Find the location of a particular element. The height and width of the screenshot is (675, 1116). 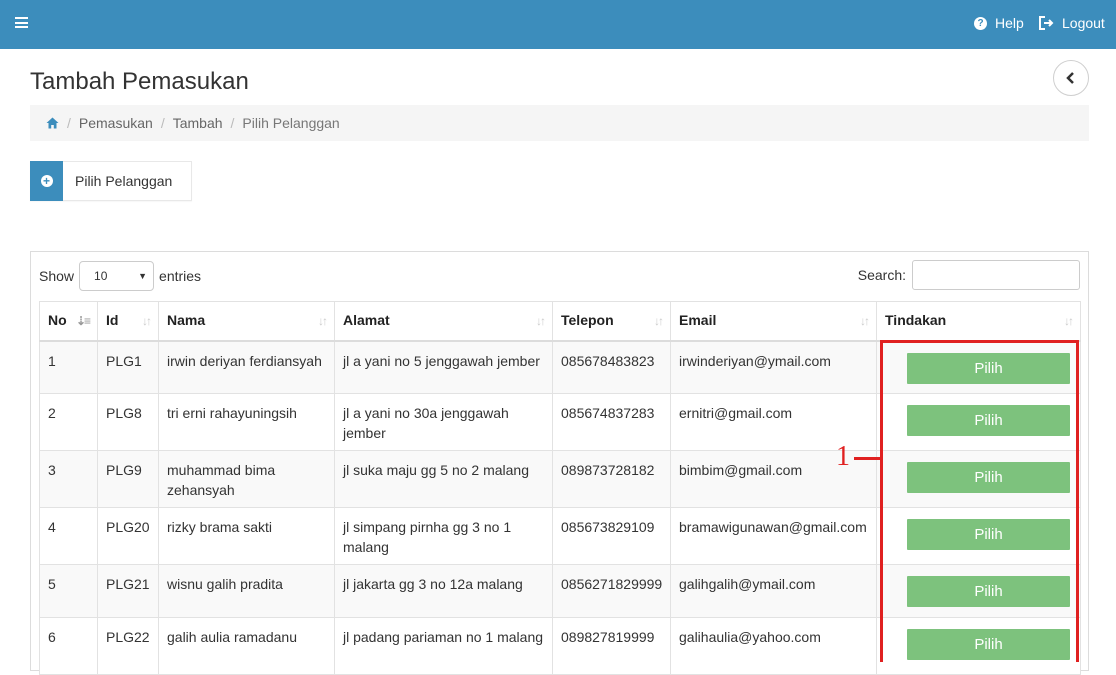

column-header-telepon: Telepon ↓↑ is located at coordinates (611, 321).